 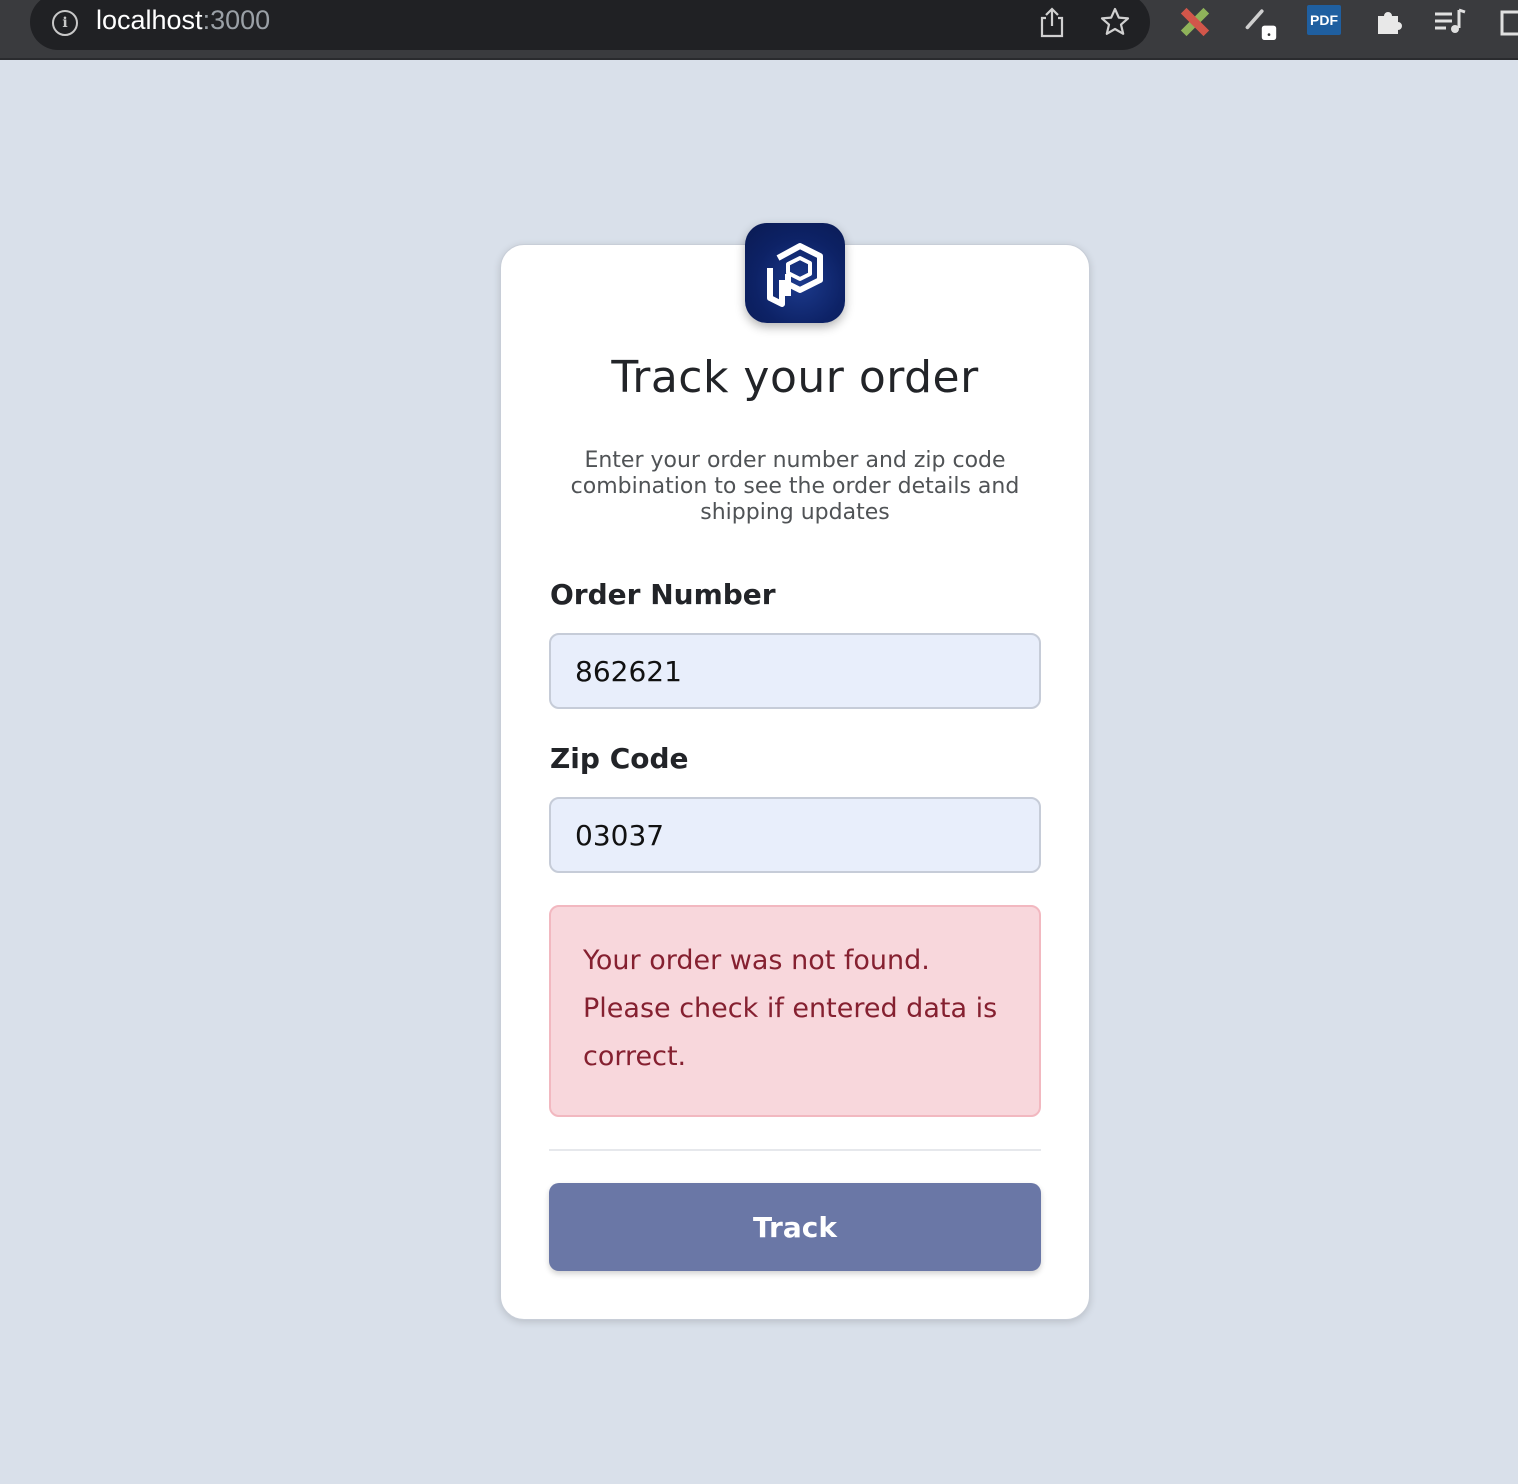 I want to click on track-button: Track, so click(x=795, y=1227).